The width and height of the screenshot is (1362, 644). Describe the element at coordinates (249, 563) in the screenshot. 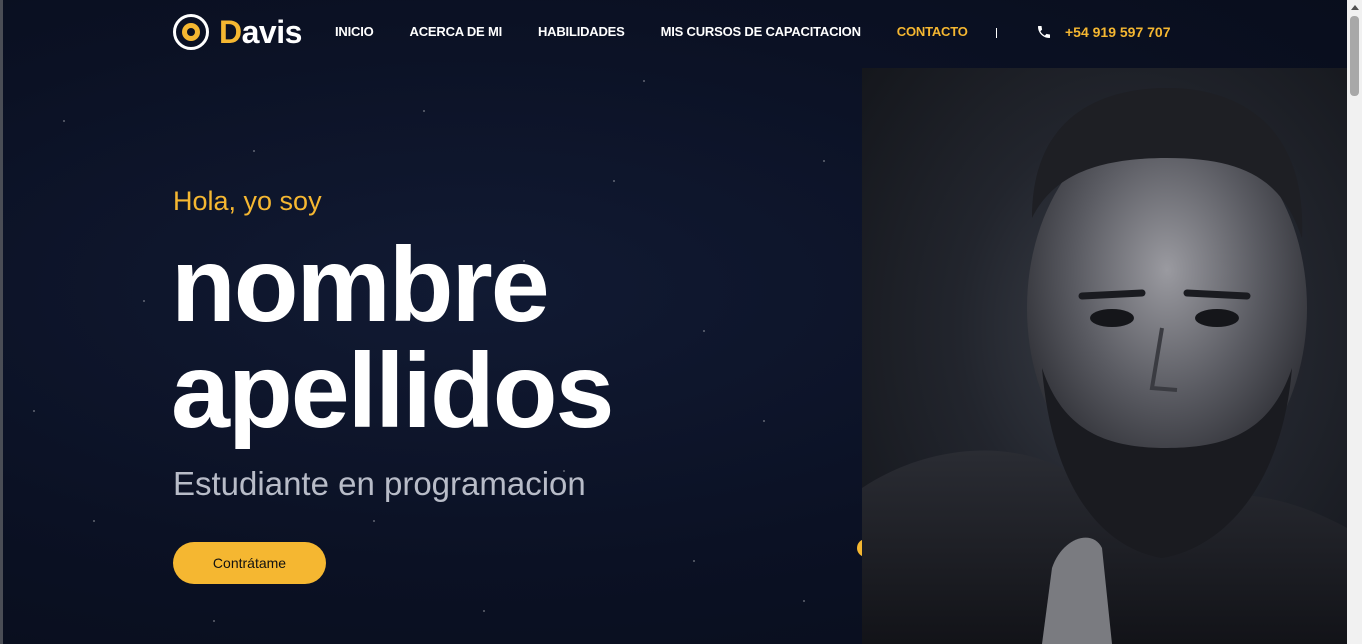

I see `hire-me-button: Contrátame` at that location.